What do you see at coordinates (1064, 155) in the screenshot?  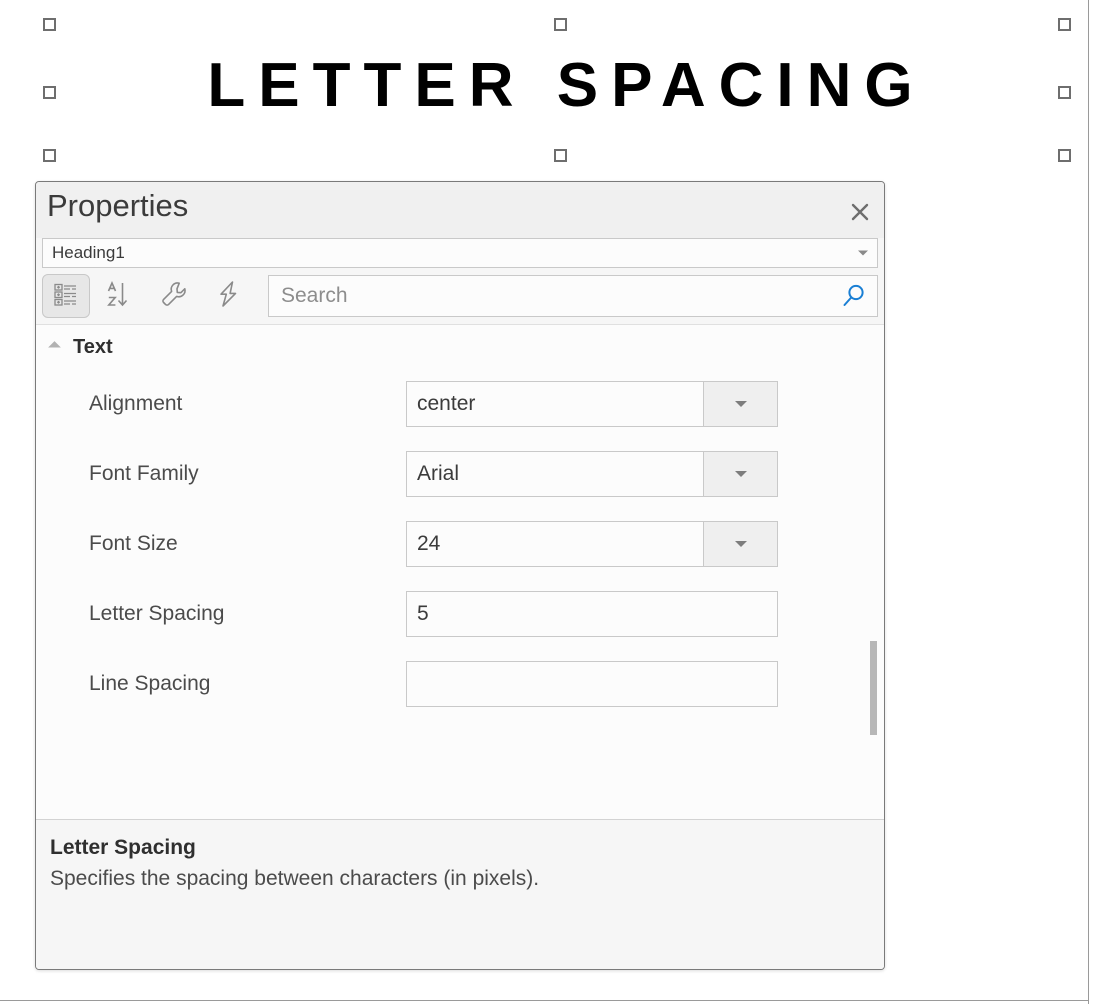 I see `handle-bottom-right` at bounding box center [1064, 155].